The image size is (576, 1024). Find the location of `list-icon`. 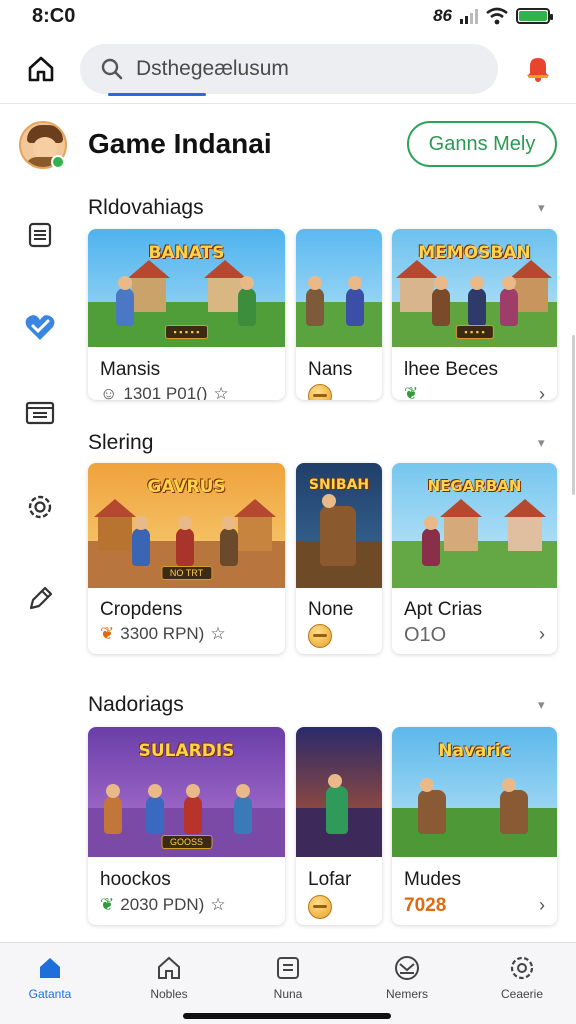

list-icon is located at coordinates (288, 968).